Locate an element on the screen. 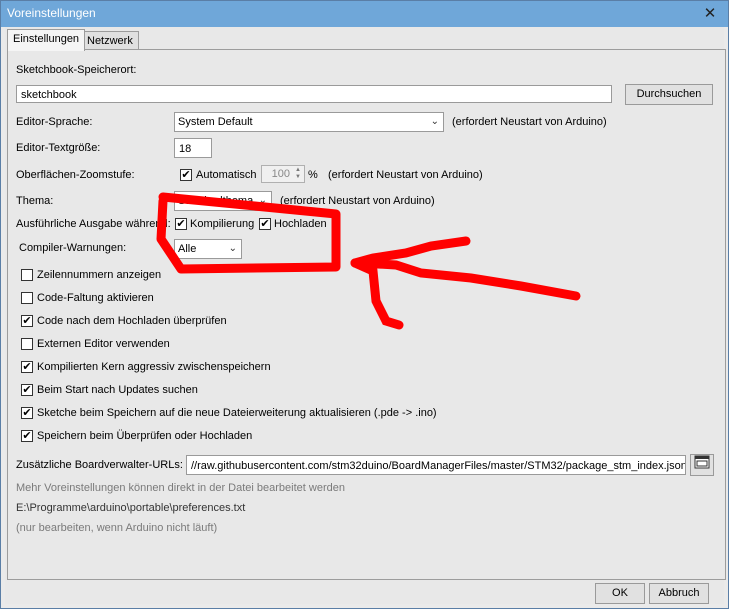  close-icon: ✕ is located at coordinates (710, 14).